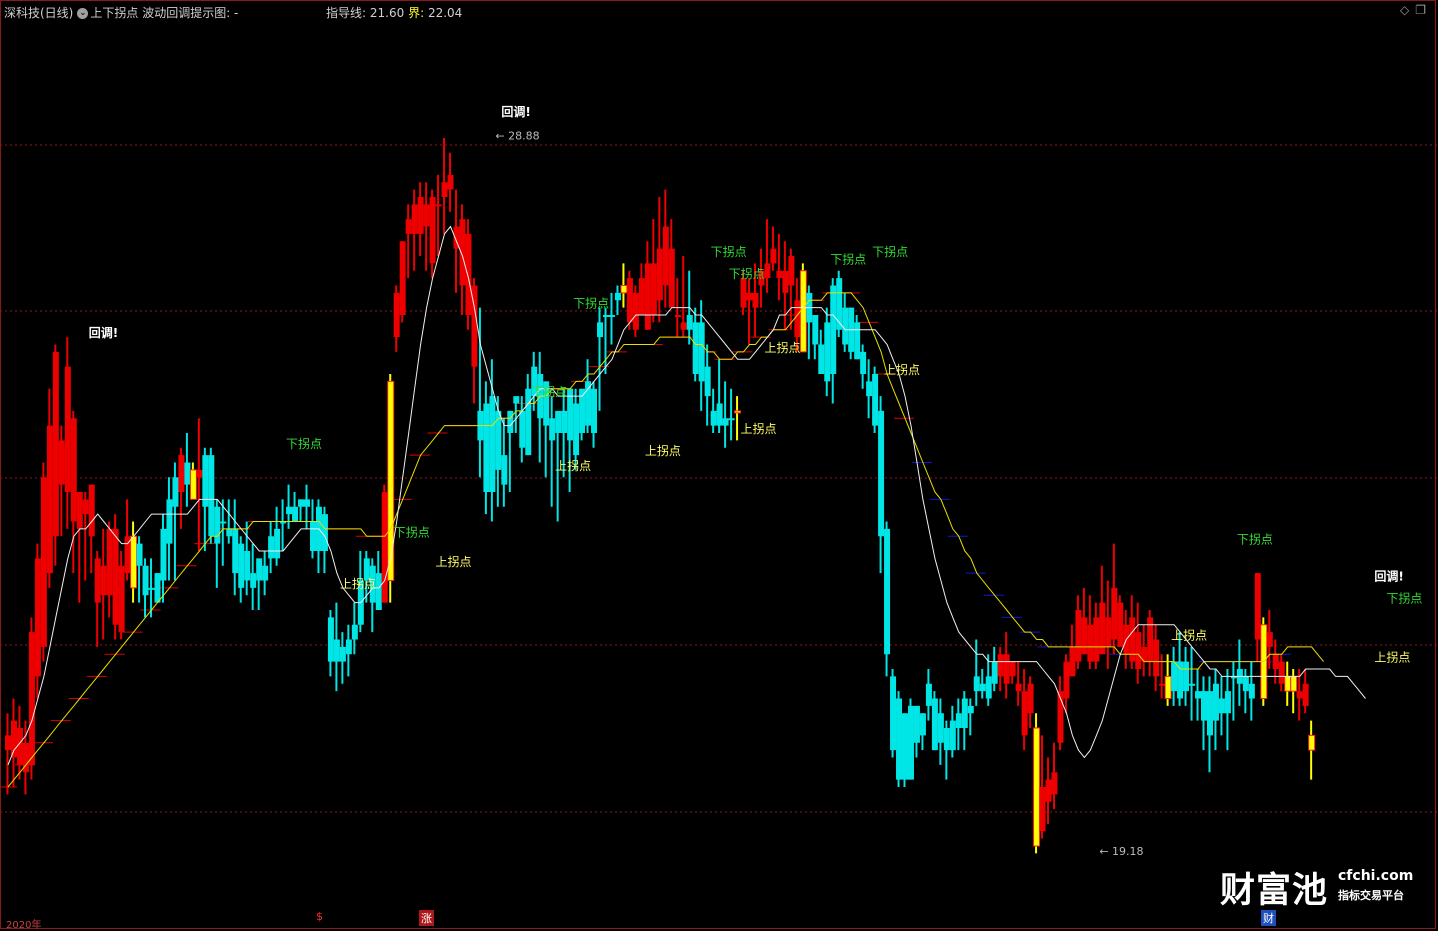  What do you see at coordinates (387, 13) in the screenshot?
I see `guide-value: 21.60` at bounding box center [387, 13].